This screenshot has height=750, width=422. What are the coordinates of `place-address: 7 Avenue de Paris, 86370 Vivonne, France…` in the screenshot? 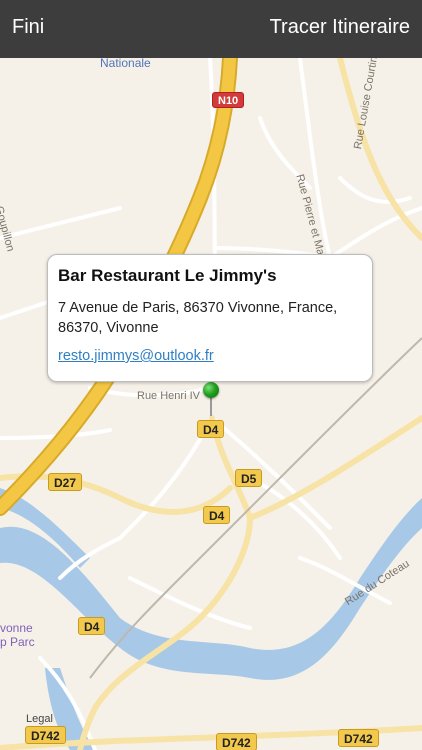 It's located at (198, 318).